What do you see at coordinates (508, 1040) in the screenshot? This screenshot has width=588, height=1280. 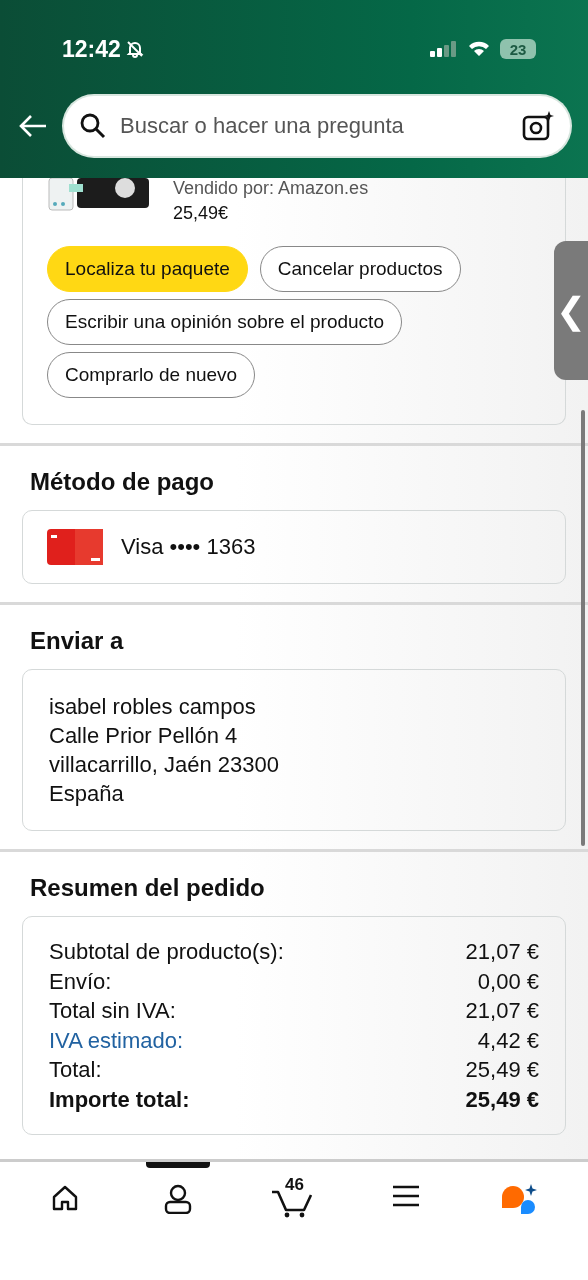 I see `summary-value: 4,42 €` at bounding box center [508, 1040].